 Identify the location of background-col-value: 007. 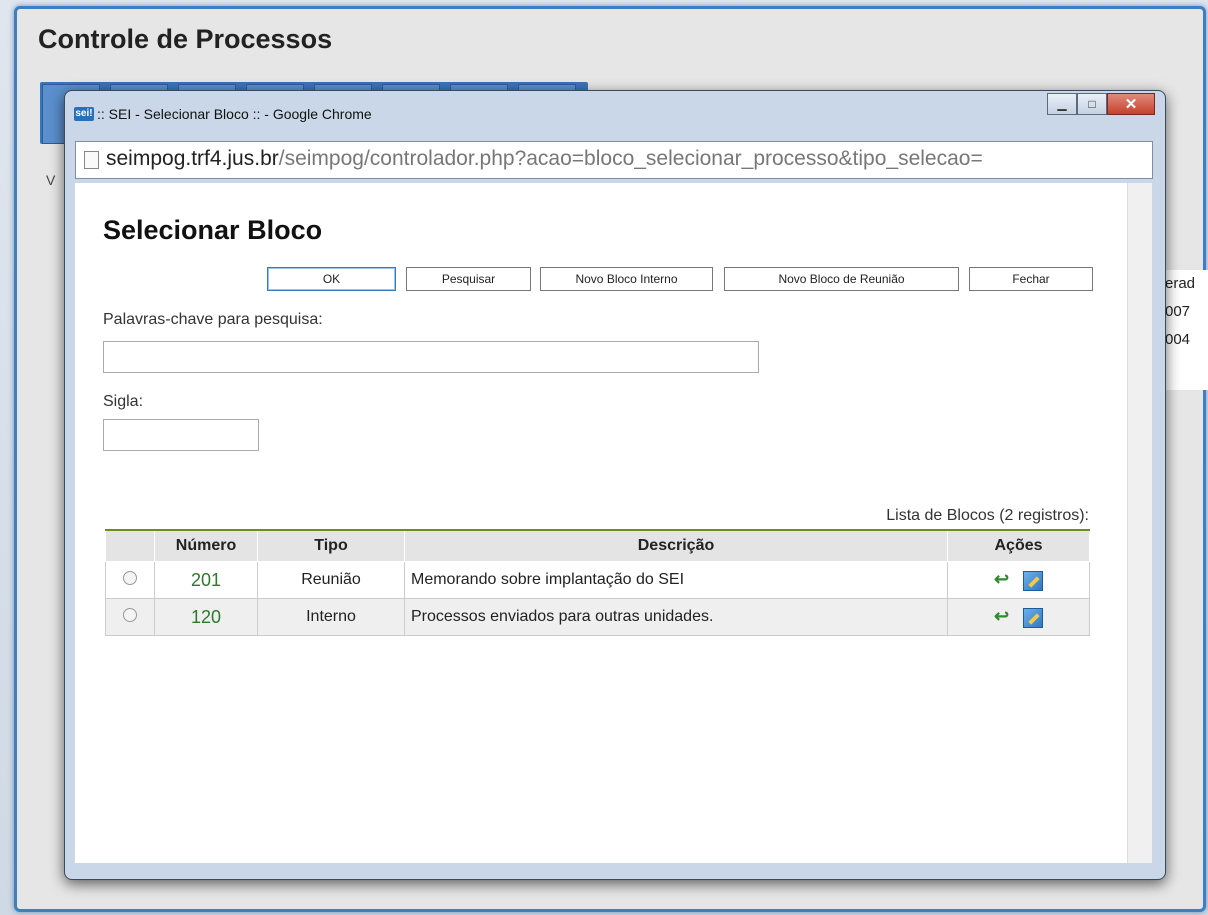
(1178, 311).